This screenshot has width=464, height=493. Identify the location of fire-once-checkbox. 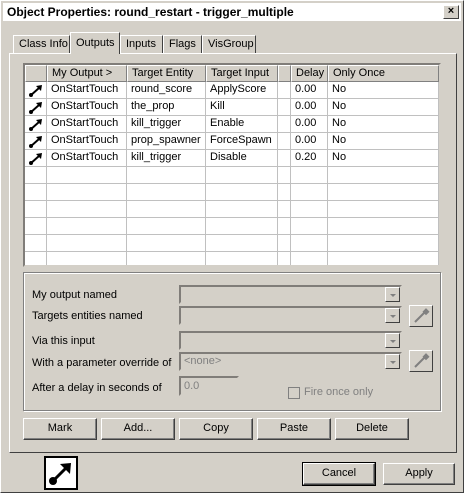
(294, 393).